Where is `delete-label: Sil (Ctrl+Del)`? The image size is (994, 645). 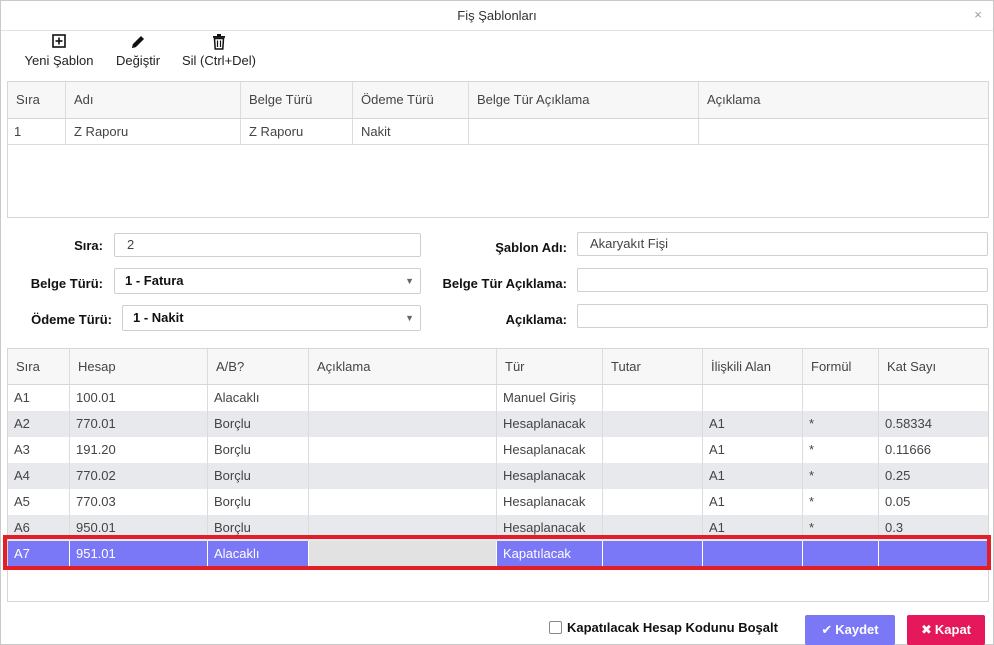 delete-label: Sil (Ctrl+Del) is located at coordinates (219, 60).